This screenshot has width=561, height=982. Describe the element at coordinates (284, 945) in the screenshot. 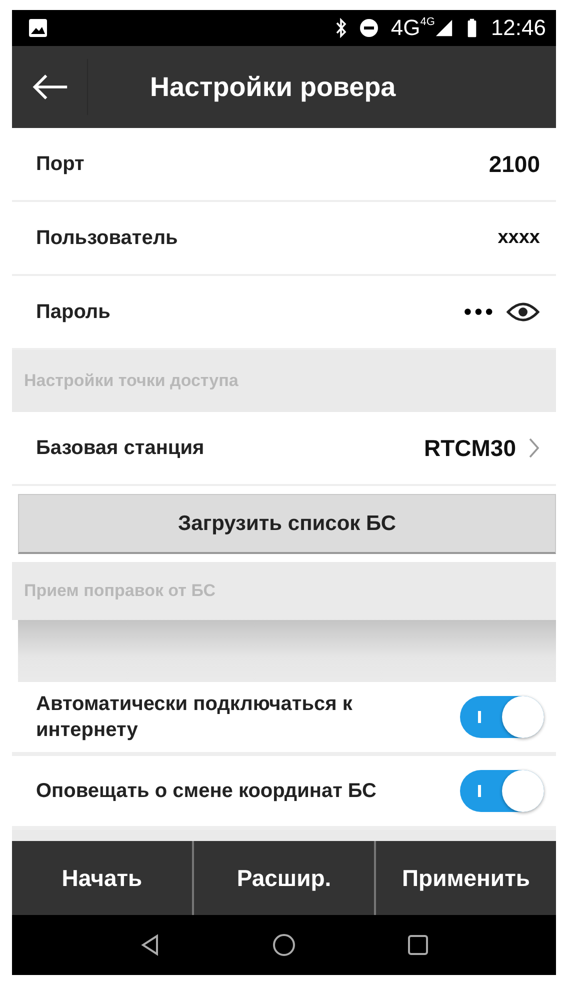

I see `home-icon` at that location.